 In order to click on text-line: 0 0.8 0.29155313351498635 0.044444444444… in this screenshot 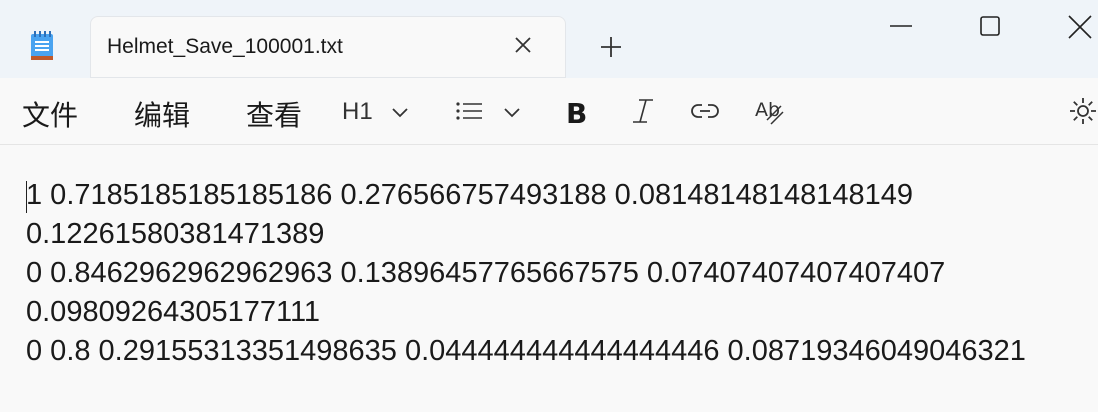, I will do `click(526, 351)`.